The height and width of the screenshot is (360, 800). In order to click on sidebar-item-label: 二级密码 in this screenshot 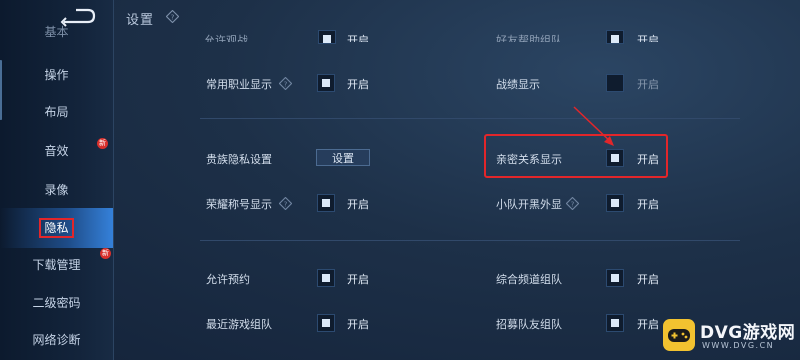, I will do `click(56, 303)`.